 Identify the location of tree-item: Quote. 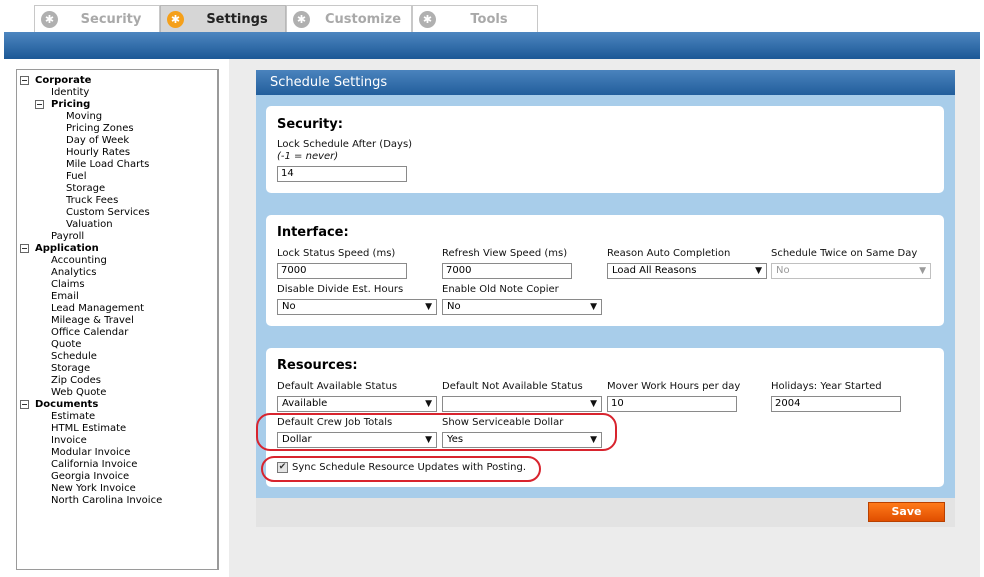
(117, 345).